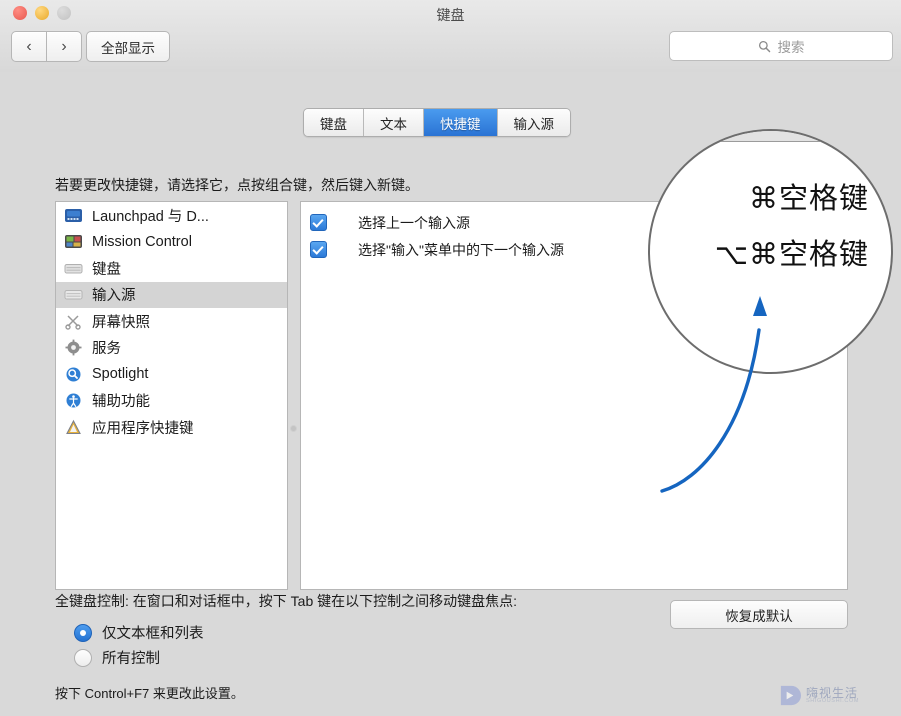 The width and height of the screenshot is (901, 716). What do you see at coordinates (121, 322) in the screenshot?
I see `list-item-label: 屏幕快照` at bounding box center [121, 322].